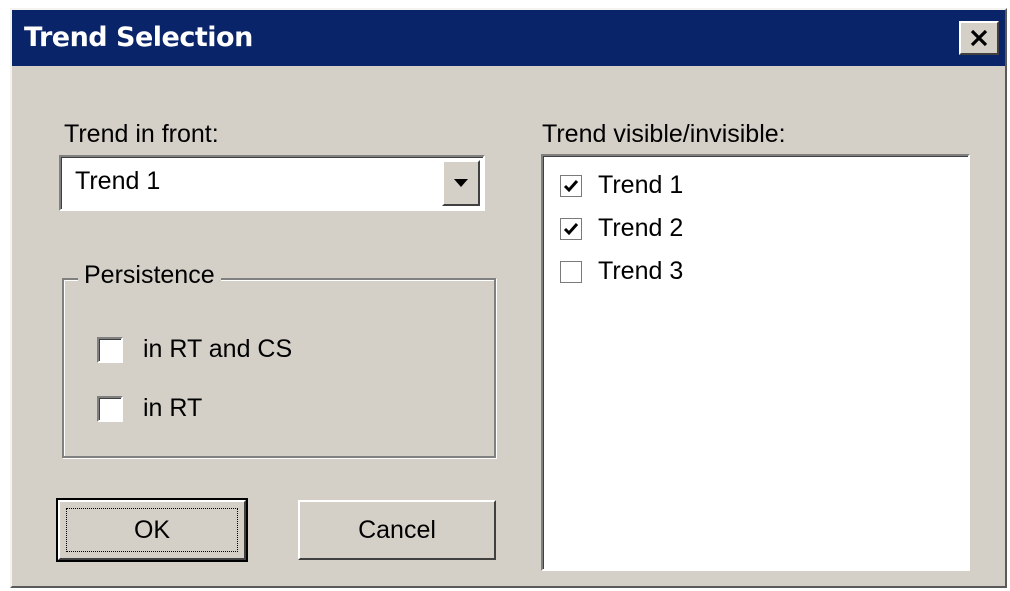 The height and width of the screenshot is (591, 1010). I want to click on persistence-option-rt-and-cs: in RT and CS, so click(194, 349).